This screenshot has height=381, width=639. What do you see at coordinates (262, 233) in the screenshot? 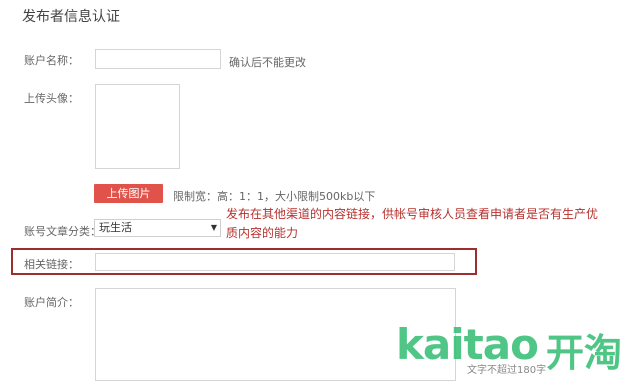
I see `annotation-line-2: 质内容的能力` at bounding box center [262, 233].